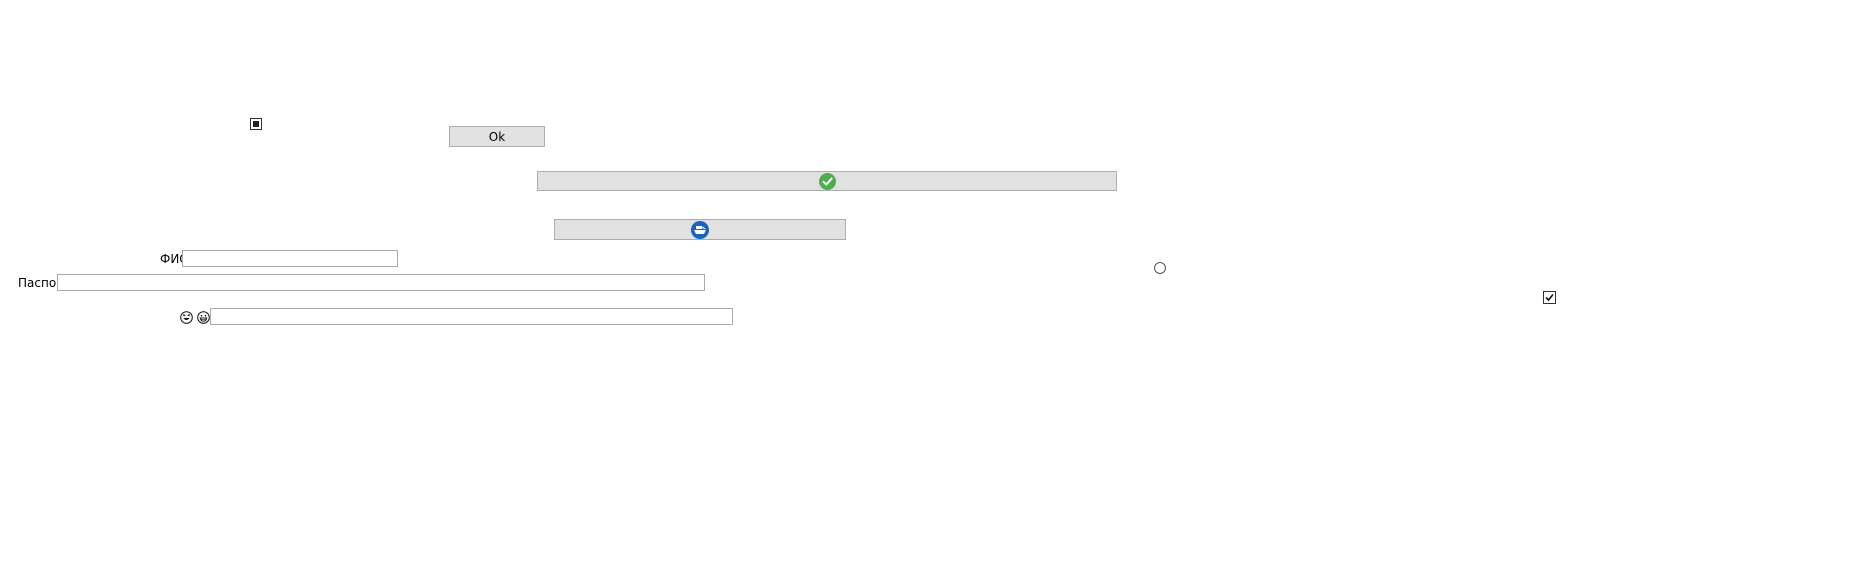 The width and height of the screenshot is (1857, 578). What do you see at coordinates (1160, 268) in the screenshot?
I see `radio-button` at bounding box center [1160, 268].